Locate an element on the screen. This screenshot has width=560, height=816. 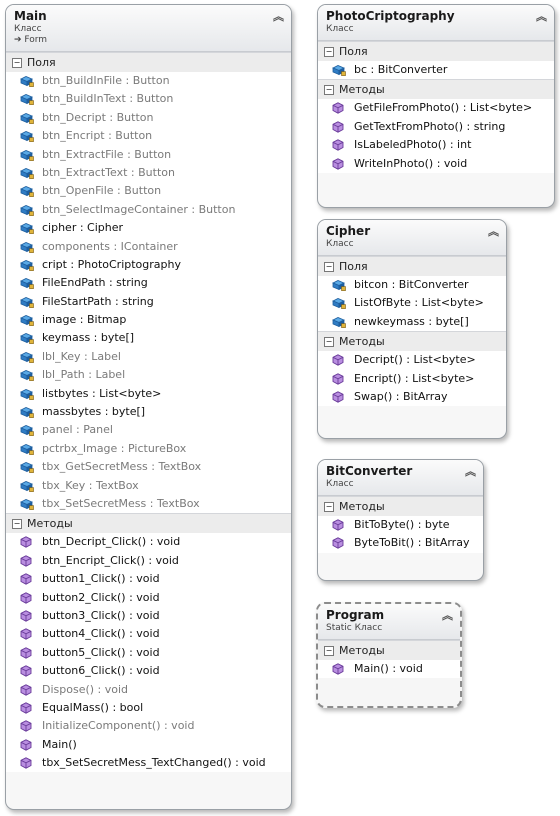
field-item: bc : BitConverter is located at coordinates (436, 70).